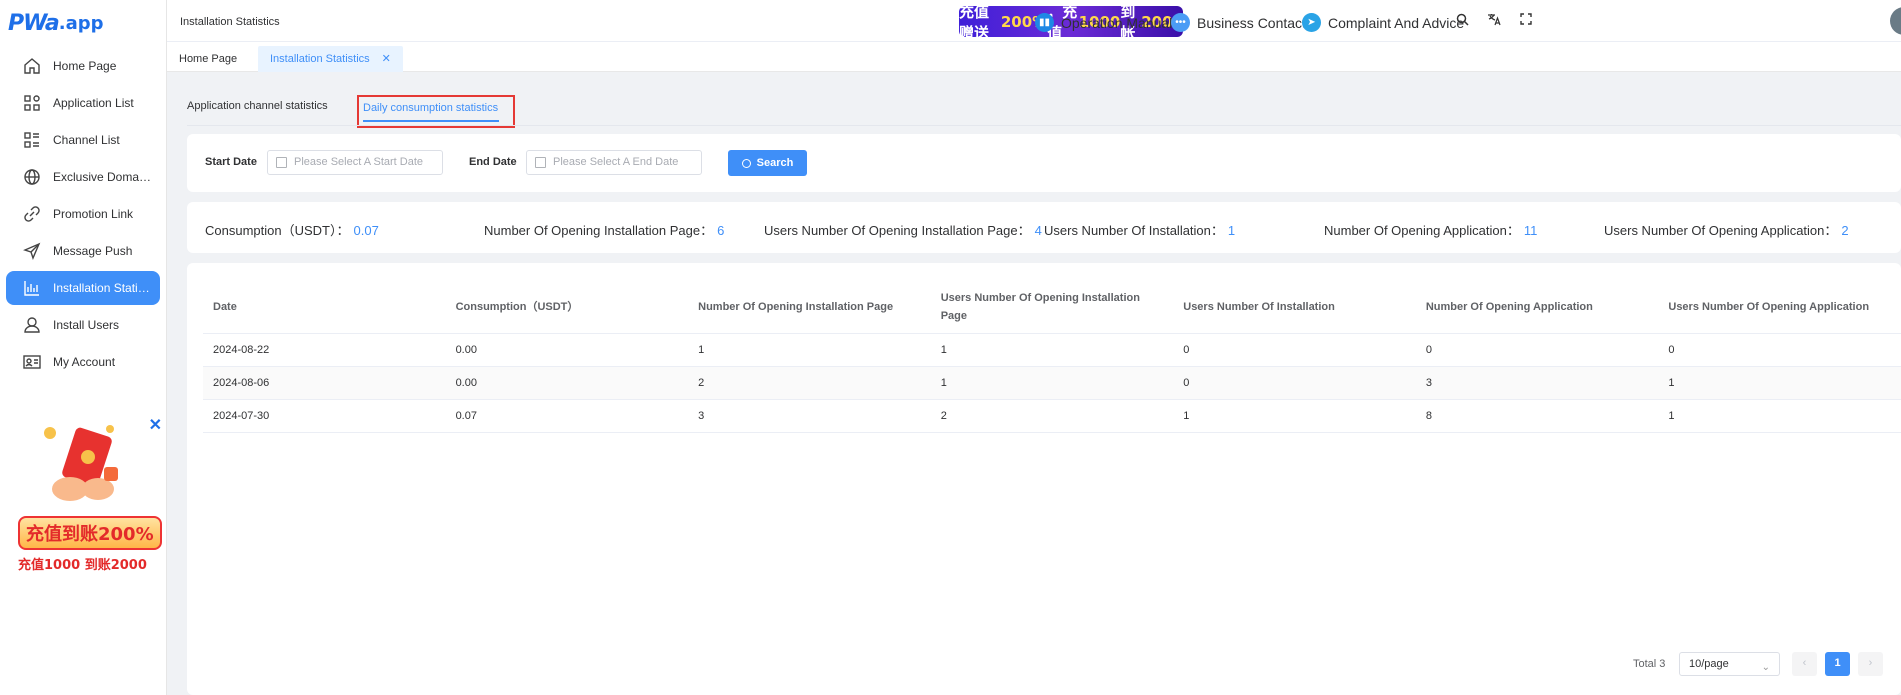 This screenshot has height=695, width=1901. I want to click on promo-headline: 充值到账200%, so click(90, 533).